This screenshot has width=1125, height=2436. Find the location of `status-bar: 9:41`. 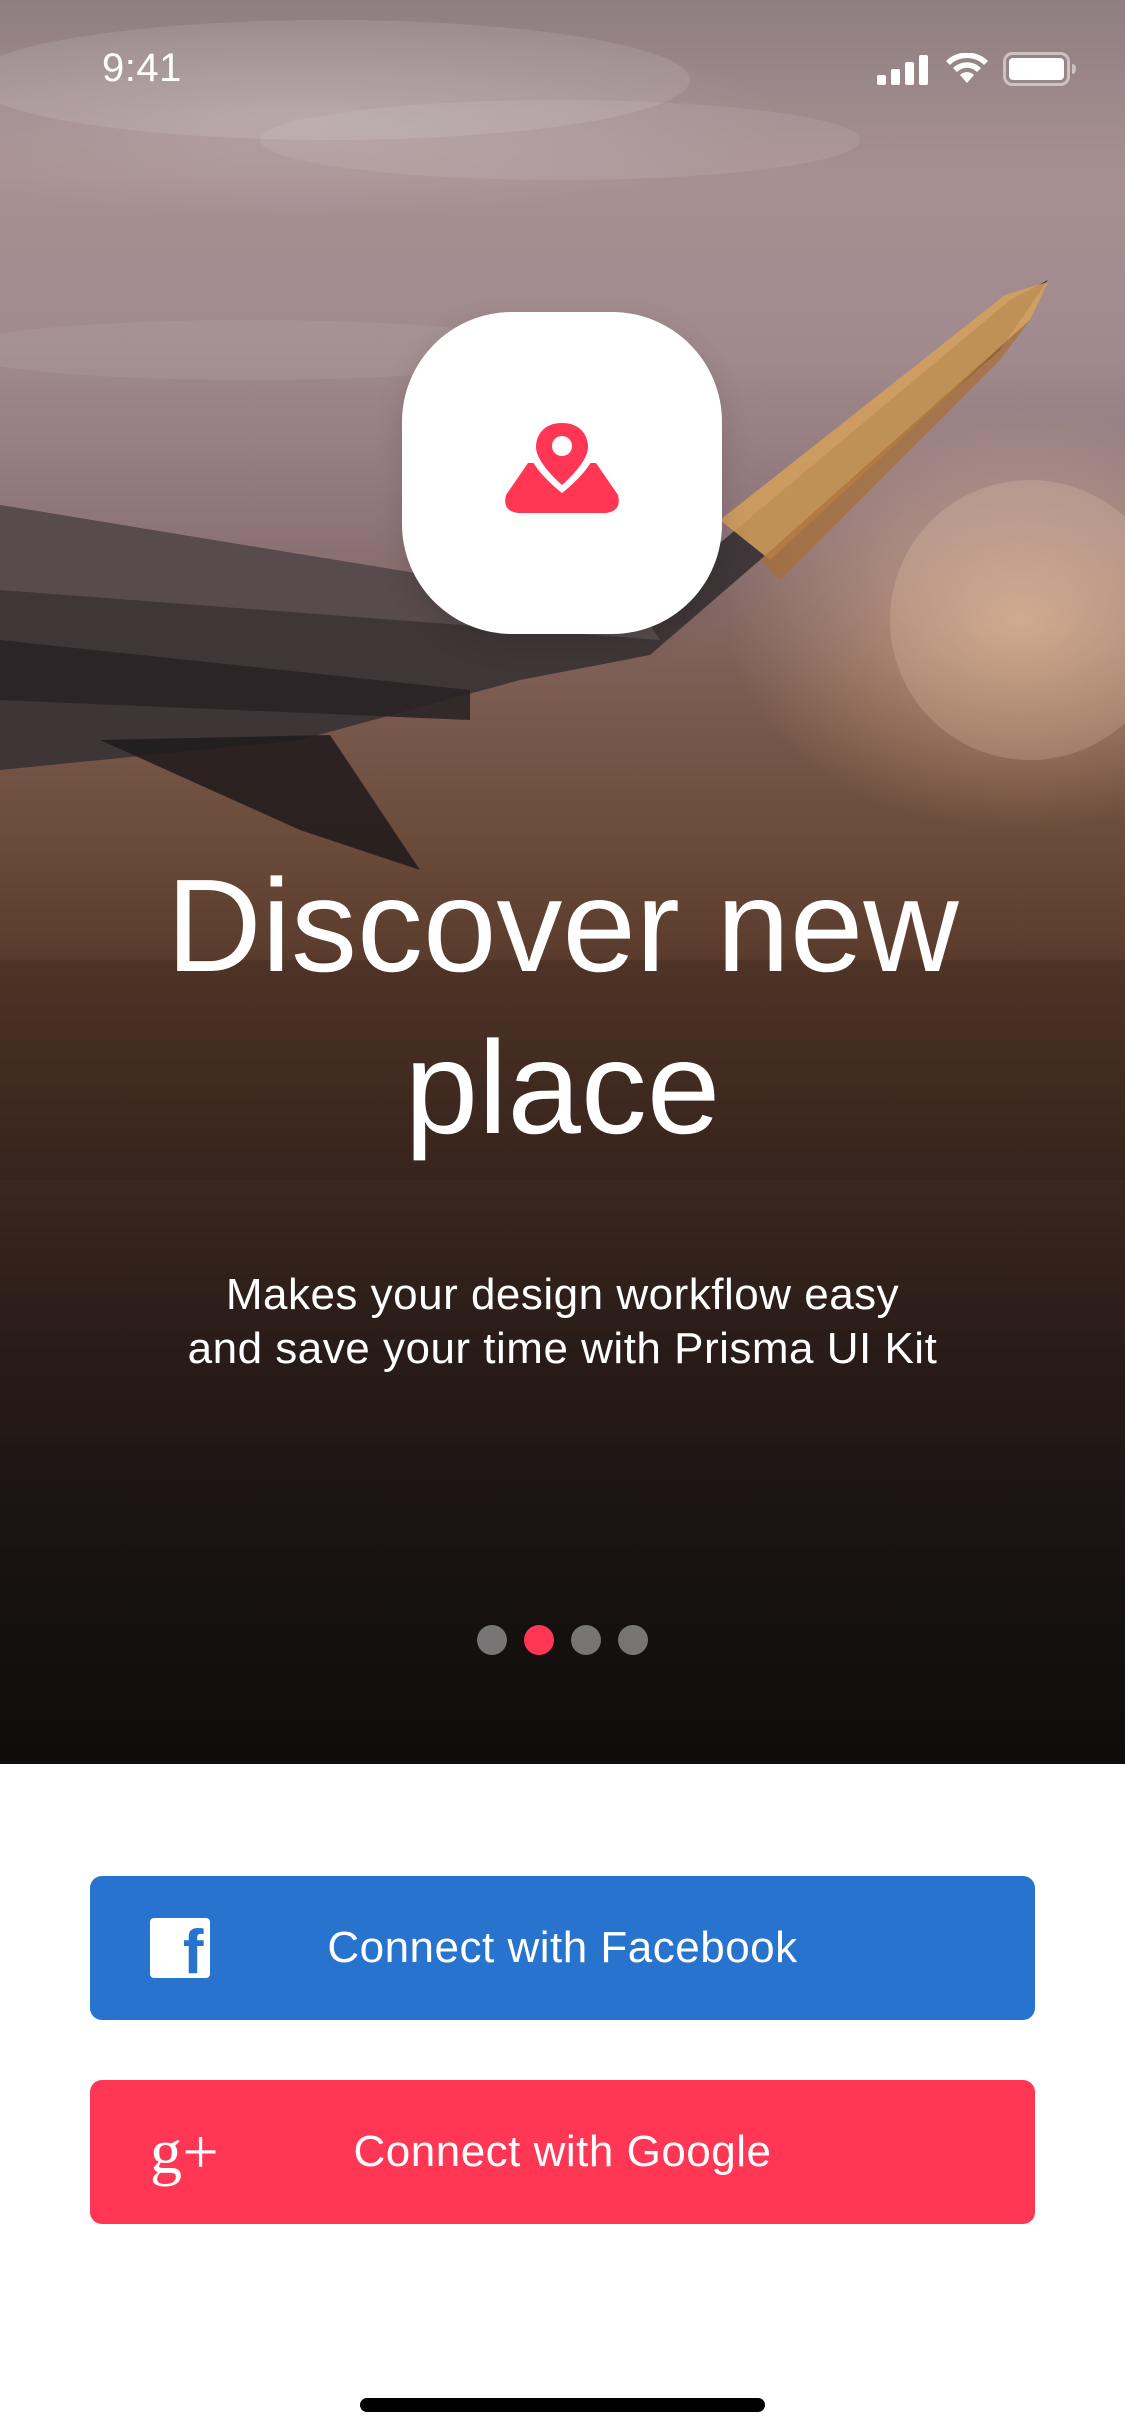

status-bar: 9:41 is located at coordinates (562, 66).